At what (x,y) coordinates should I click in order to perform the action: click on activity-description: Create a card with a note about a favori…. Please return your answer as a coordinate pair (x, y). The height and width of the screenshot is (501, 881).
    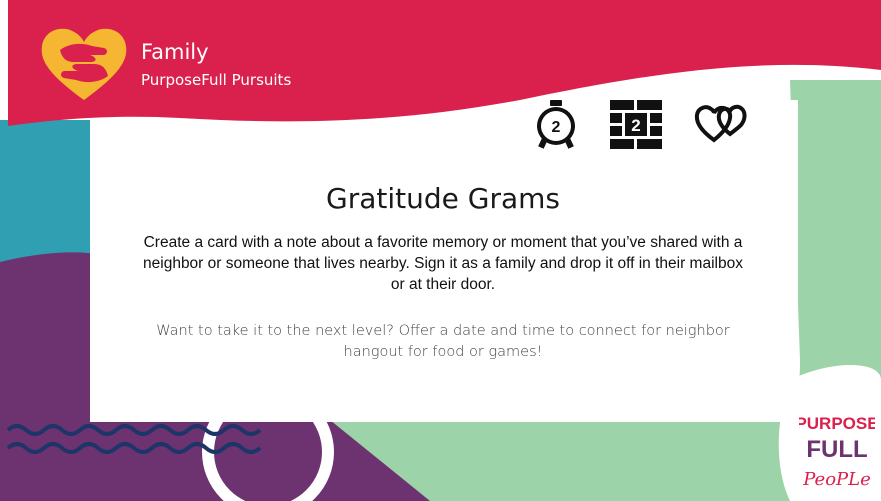
    Looking at the image, I should click on (443, 263).